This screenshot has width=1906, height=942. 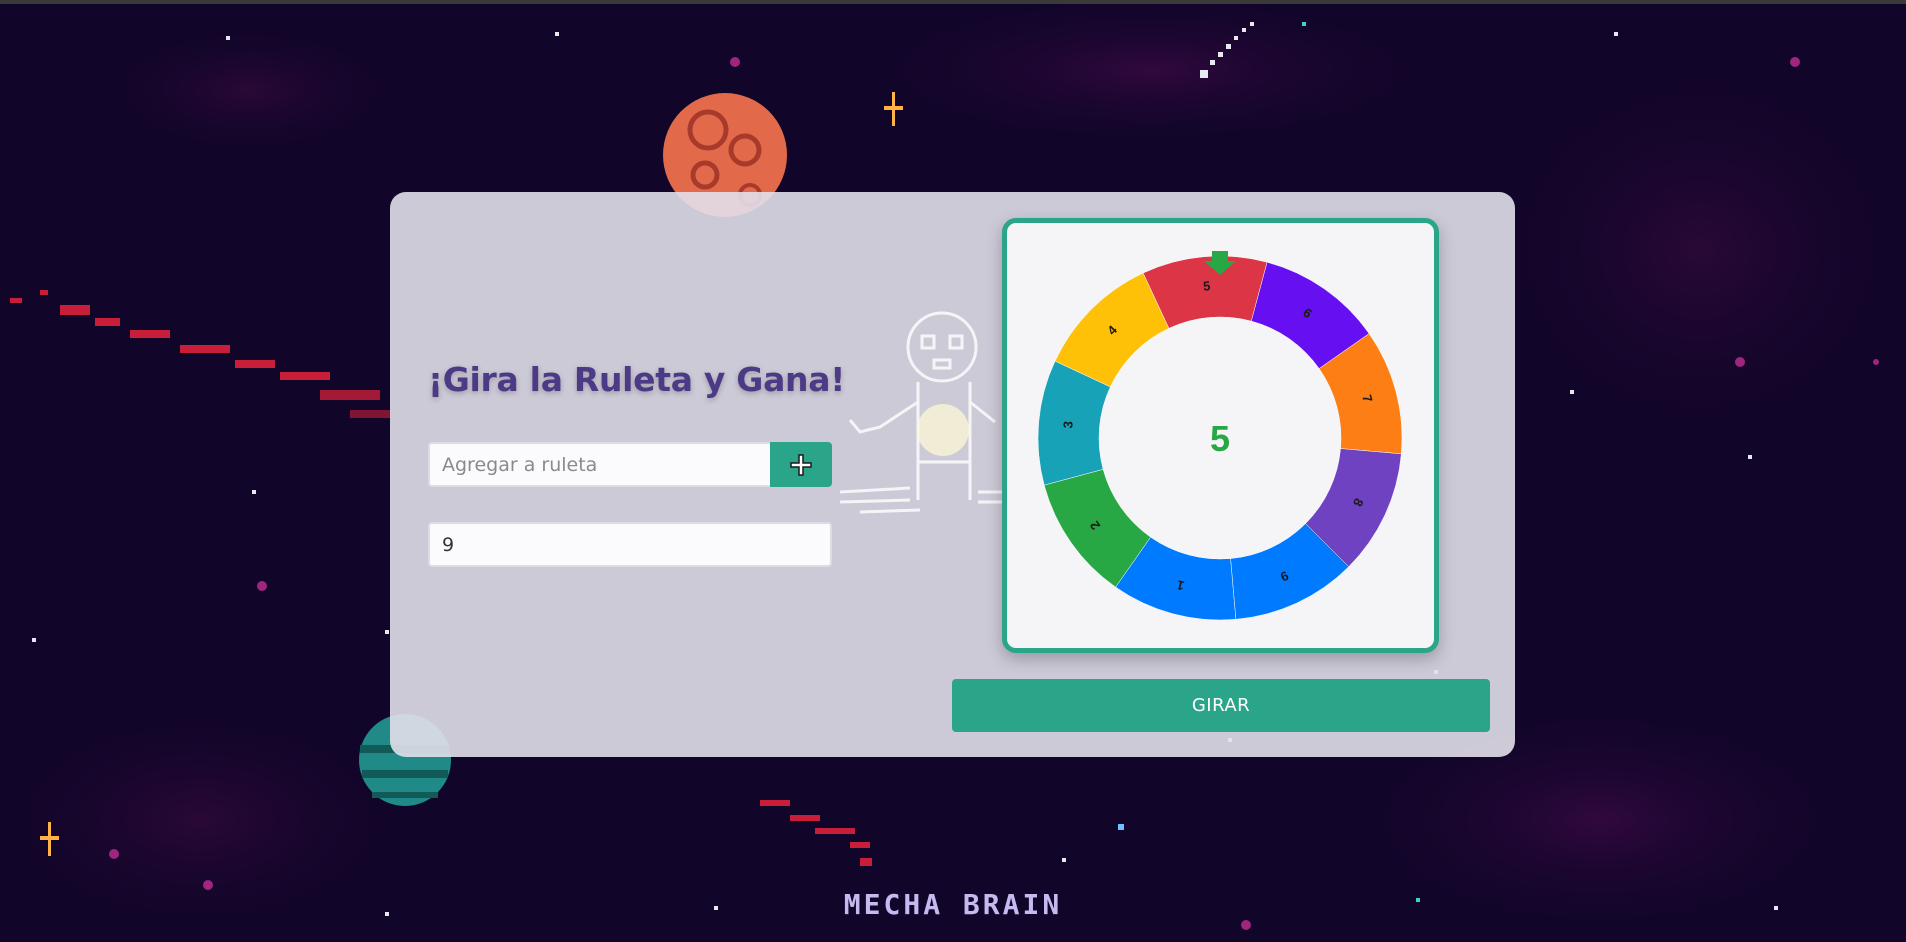 What do you see at coordinates (630, 544) in the screenshot?
I see `entries-count-input` at bounding box center [630, 544].